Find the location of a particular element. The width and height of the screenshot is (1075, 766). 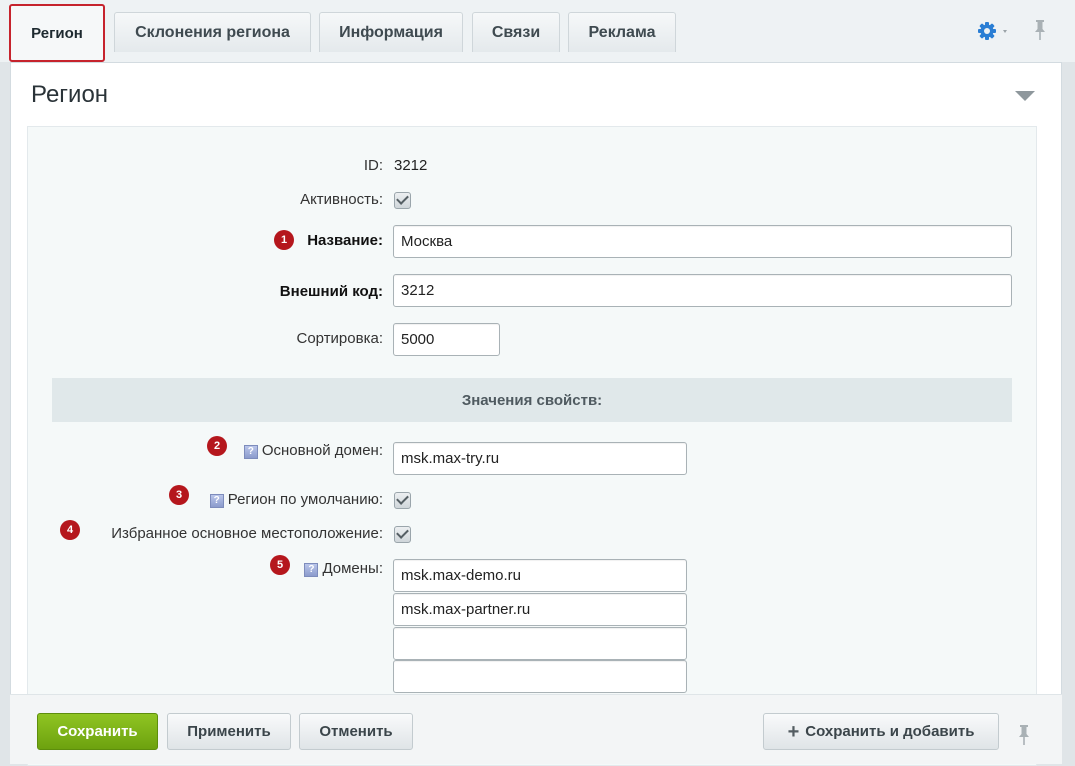

panel-title: Регион is located at coordinates (70, 94).